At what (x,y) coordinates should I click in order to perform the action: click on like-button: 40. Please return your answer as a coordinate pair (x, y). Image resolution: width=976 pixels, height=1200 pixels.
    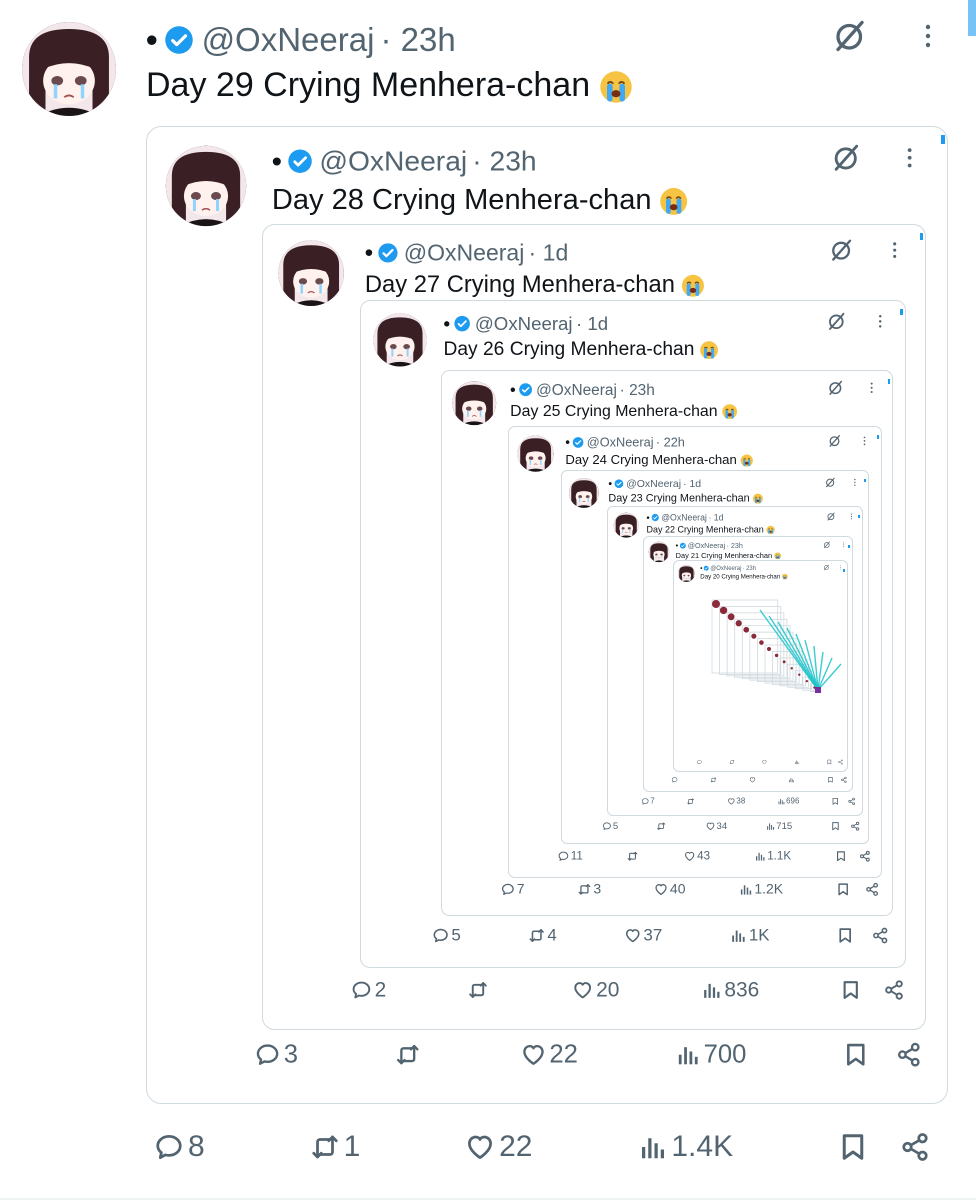
    Looking at the image, I should click on (669, 890).